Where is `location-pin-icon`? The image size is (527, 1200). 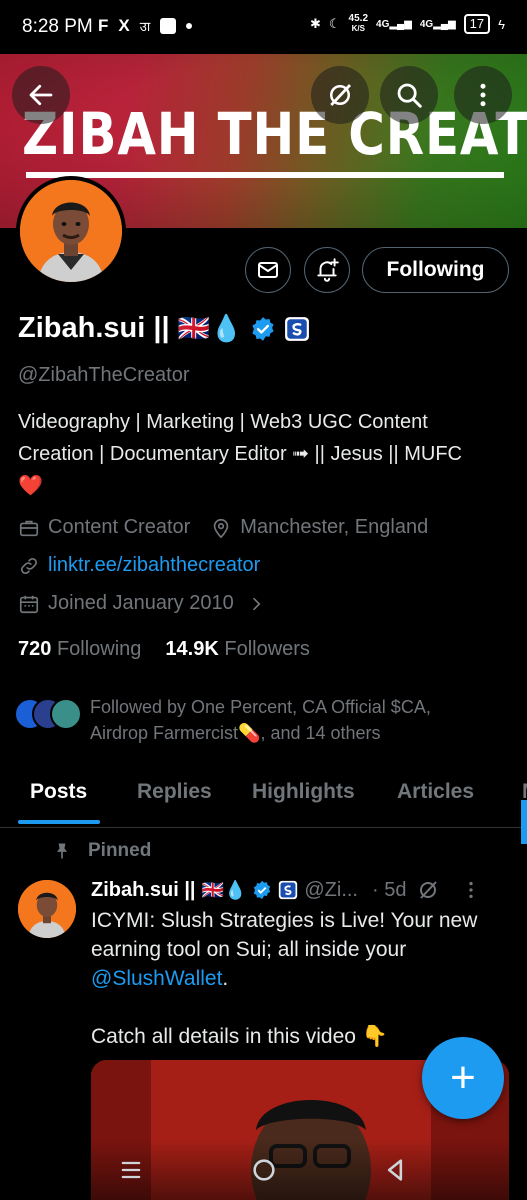 location-pin-icon is located at coordinates (221, 528).